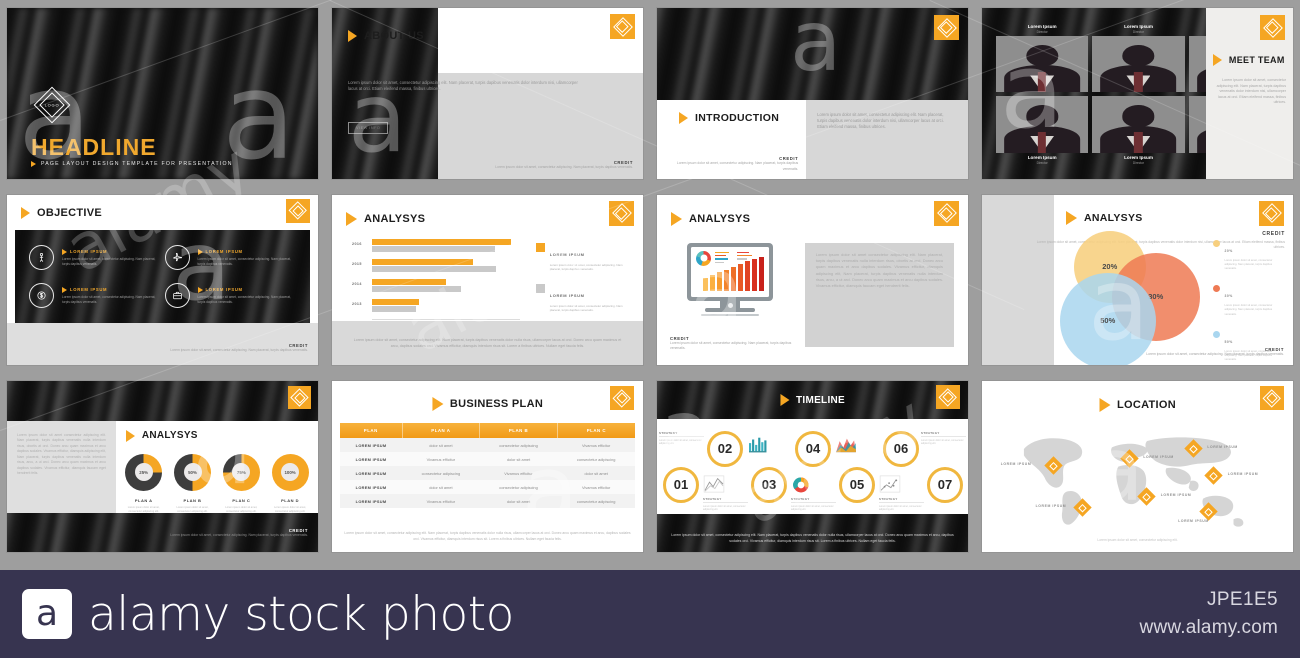  What do you see at coordinates (241, 500) in the screenshot?
I see `plan-label: PLAN C` at bounding box center [241, 500].